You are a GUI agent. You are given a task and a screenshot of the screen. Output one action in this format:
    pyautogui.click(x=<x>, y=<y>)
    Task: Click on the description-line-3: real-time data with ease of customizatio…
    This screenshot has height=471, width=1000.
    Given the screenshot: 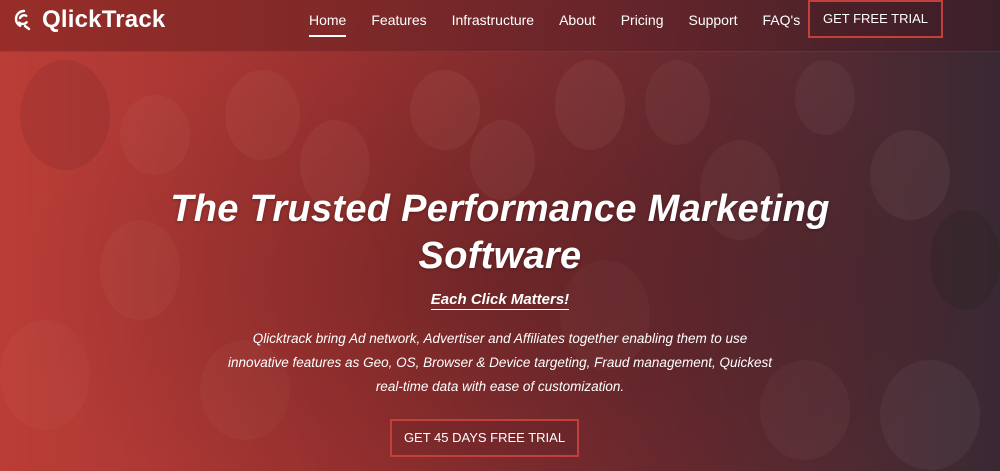 What is the action you would take?
    pyautogui.click(x=500, y=386)
    